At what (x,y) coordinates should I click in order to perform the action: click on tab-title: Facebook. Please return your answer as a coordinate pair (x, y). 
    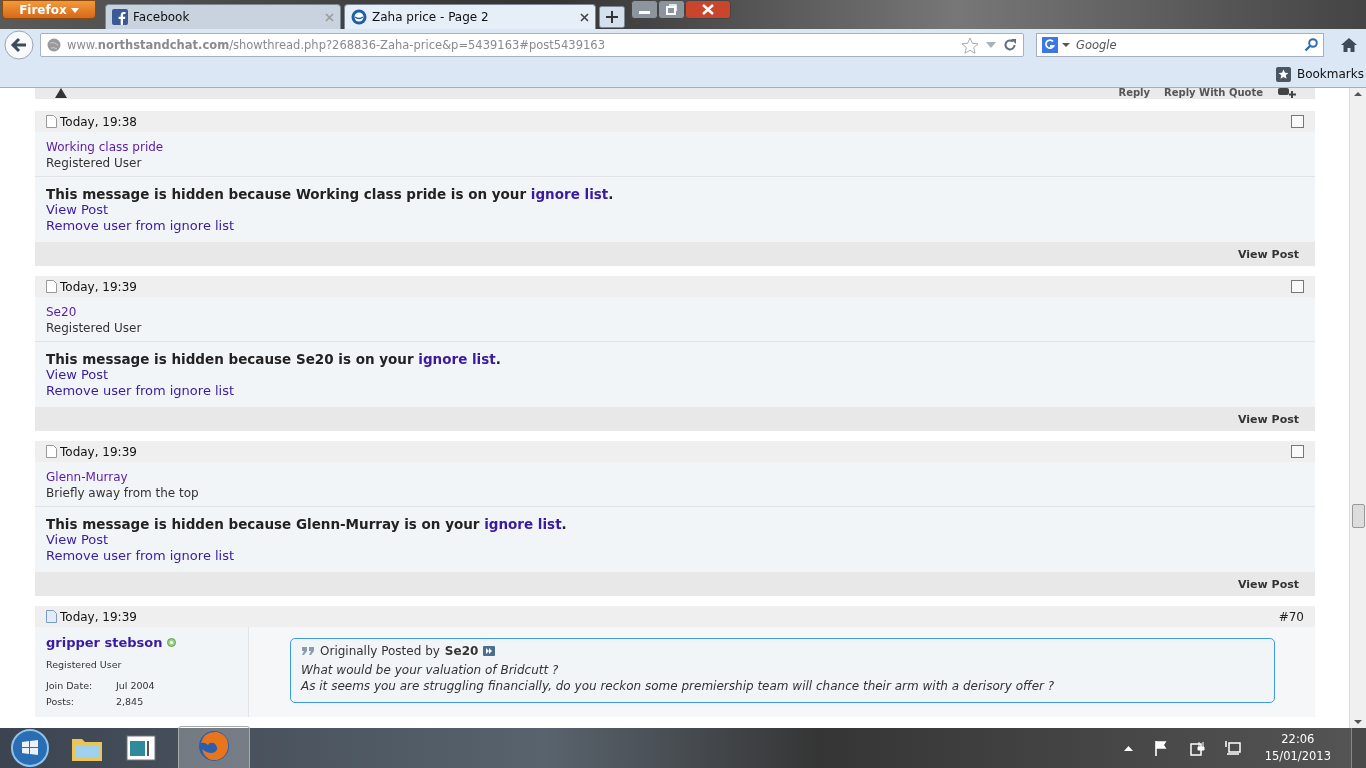
    Looking at the image, I should click on (162, 17).